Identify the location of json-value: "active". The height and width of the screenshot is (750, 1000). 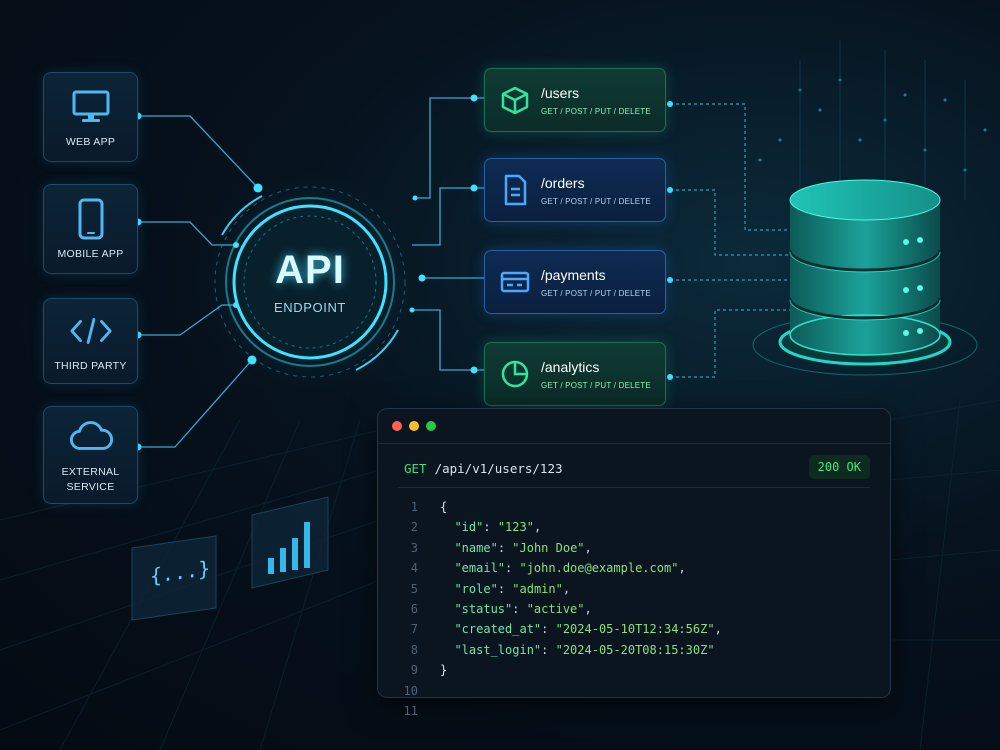
(555, 608).